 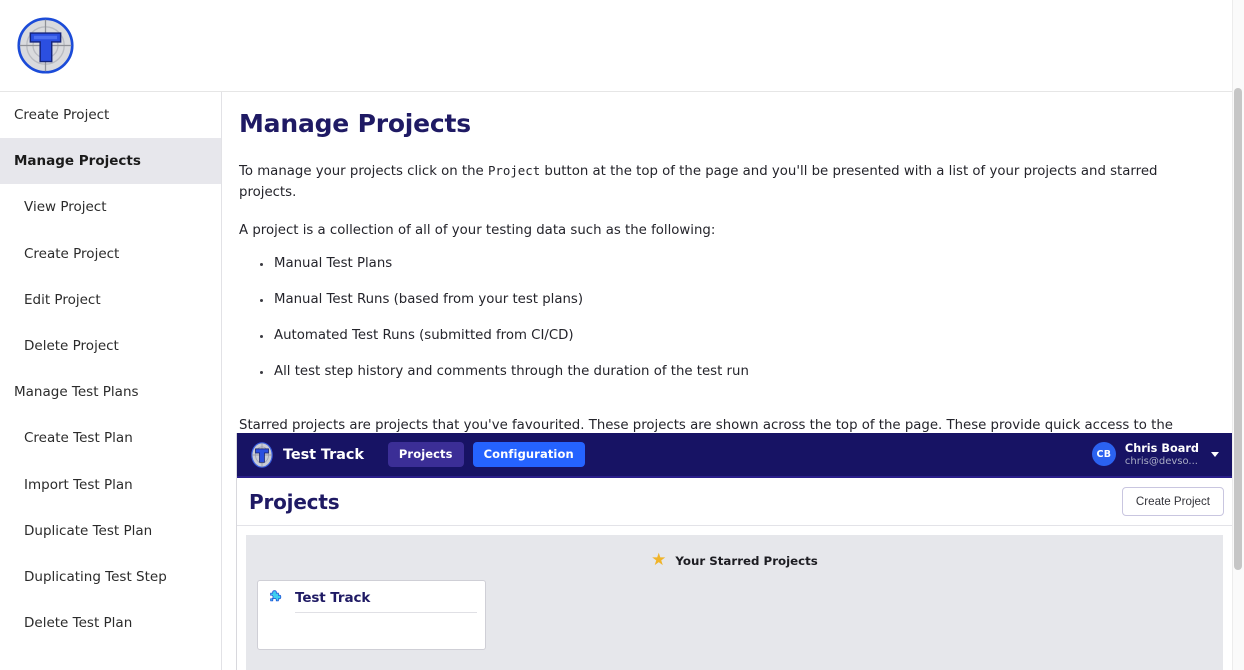 I want to click on sidebar-item-label: Manage Projects, so click(x=77, y=161).